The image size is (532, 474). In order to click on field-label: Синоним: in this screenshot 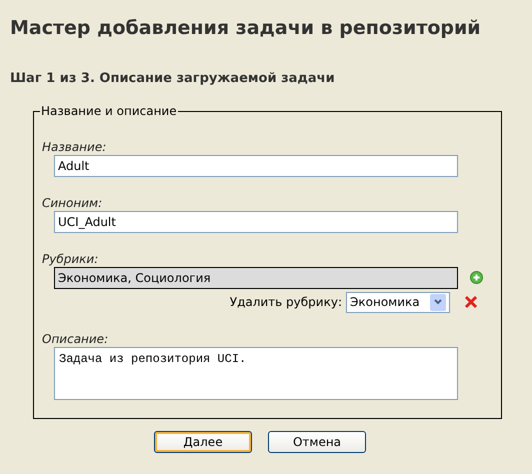, I will do `click(73, 203)`.